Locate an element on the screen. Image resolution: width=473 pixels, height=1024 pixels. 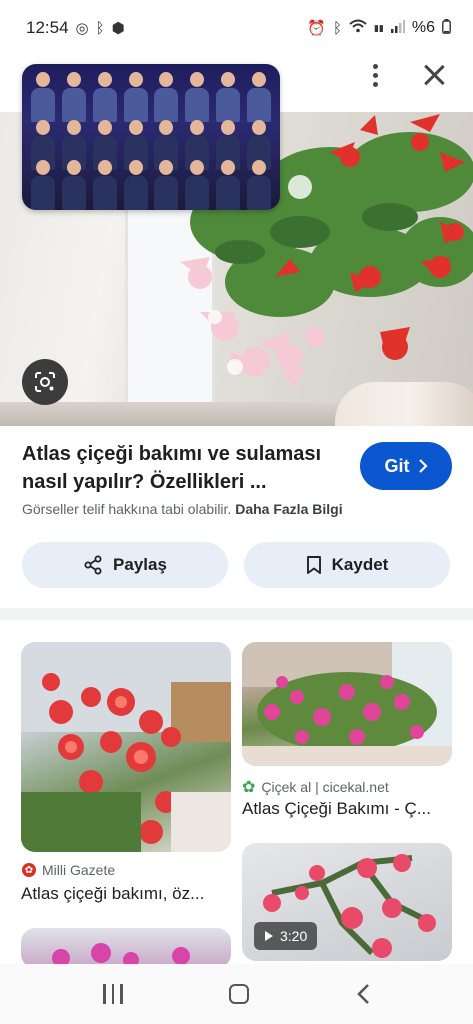
related-image-2-art is located at coordinates (347, 704).